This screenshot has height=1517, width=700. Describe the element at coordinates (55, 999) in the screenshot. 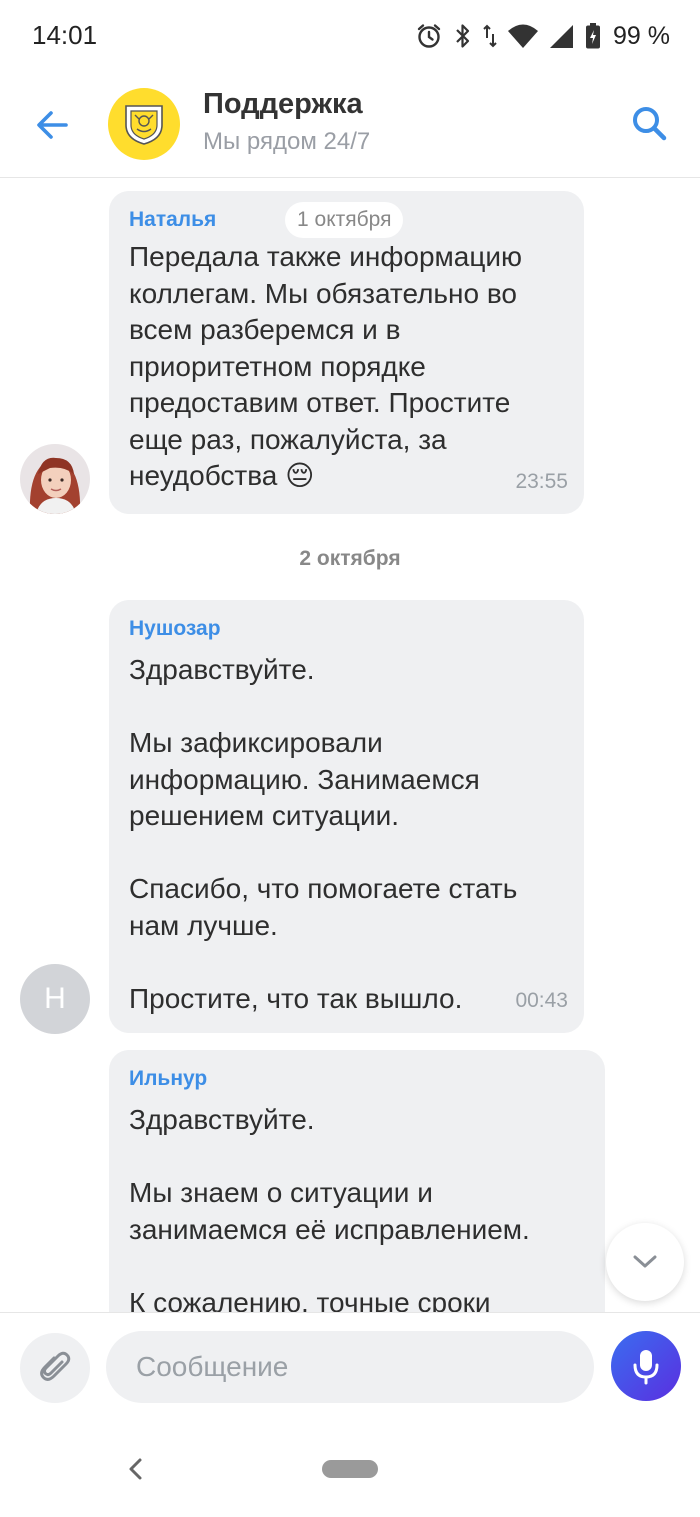

I see `avatar-nushozar: Н` at that location.